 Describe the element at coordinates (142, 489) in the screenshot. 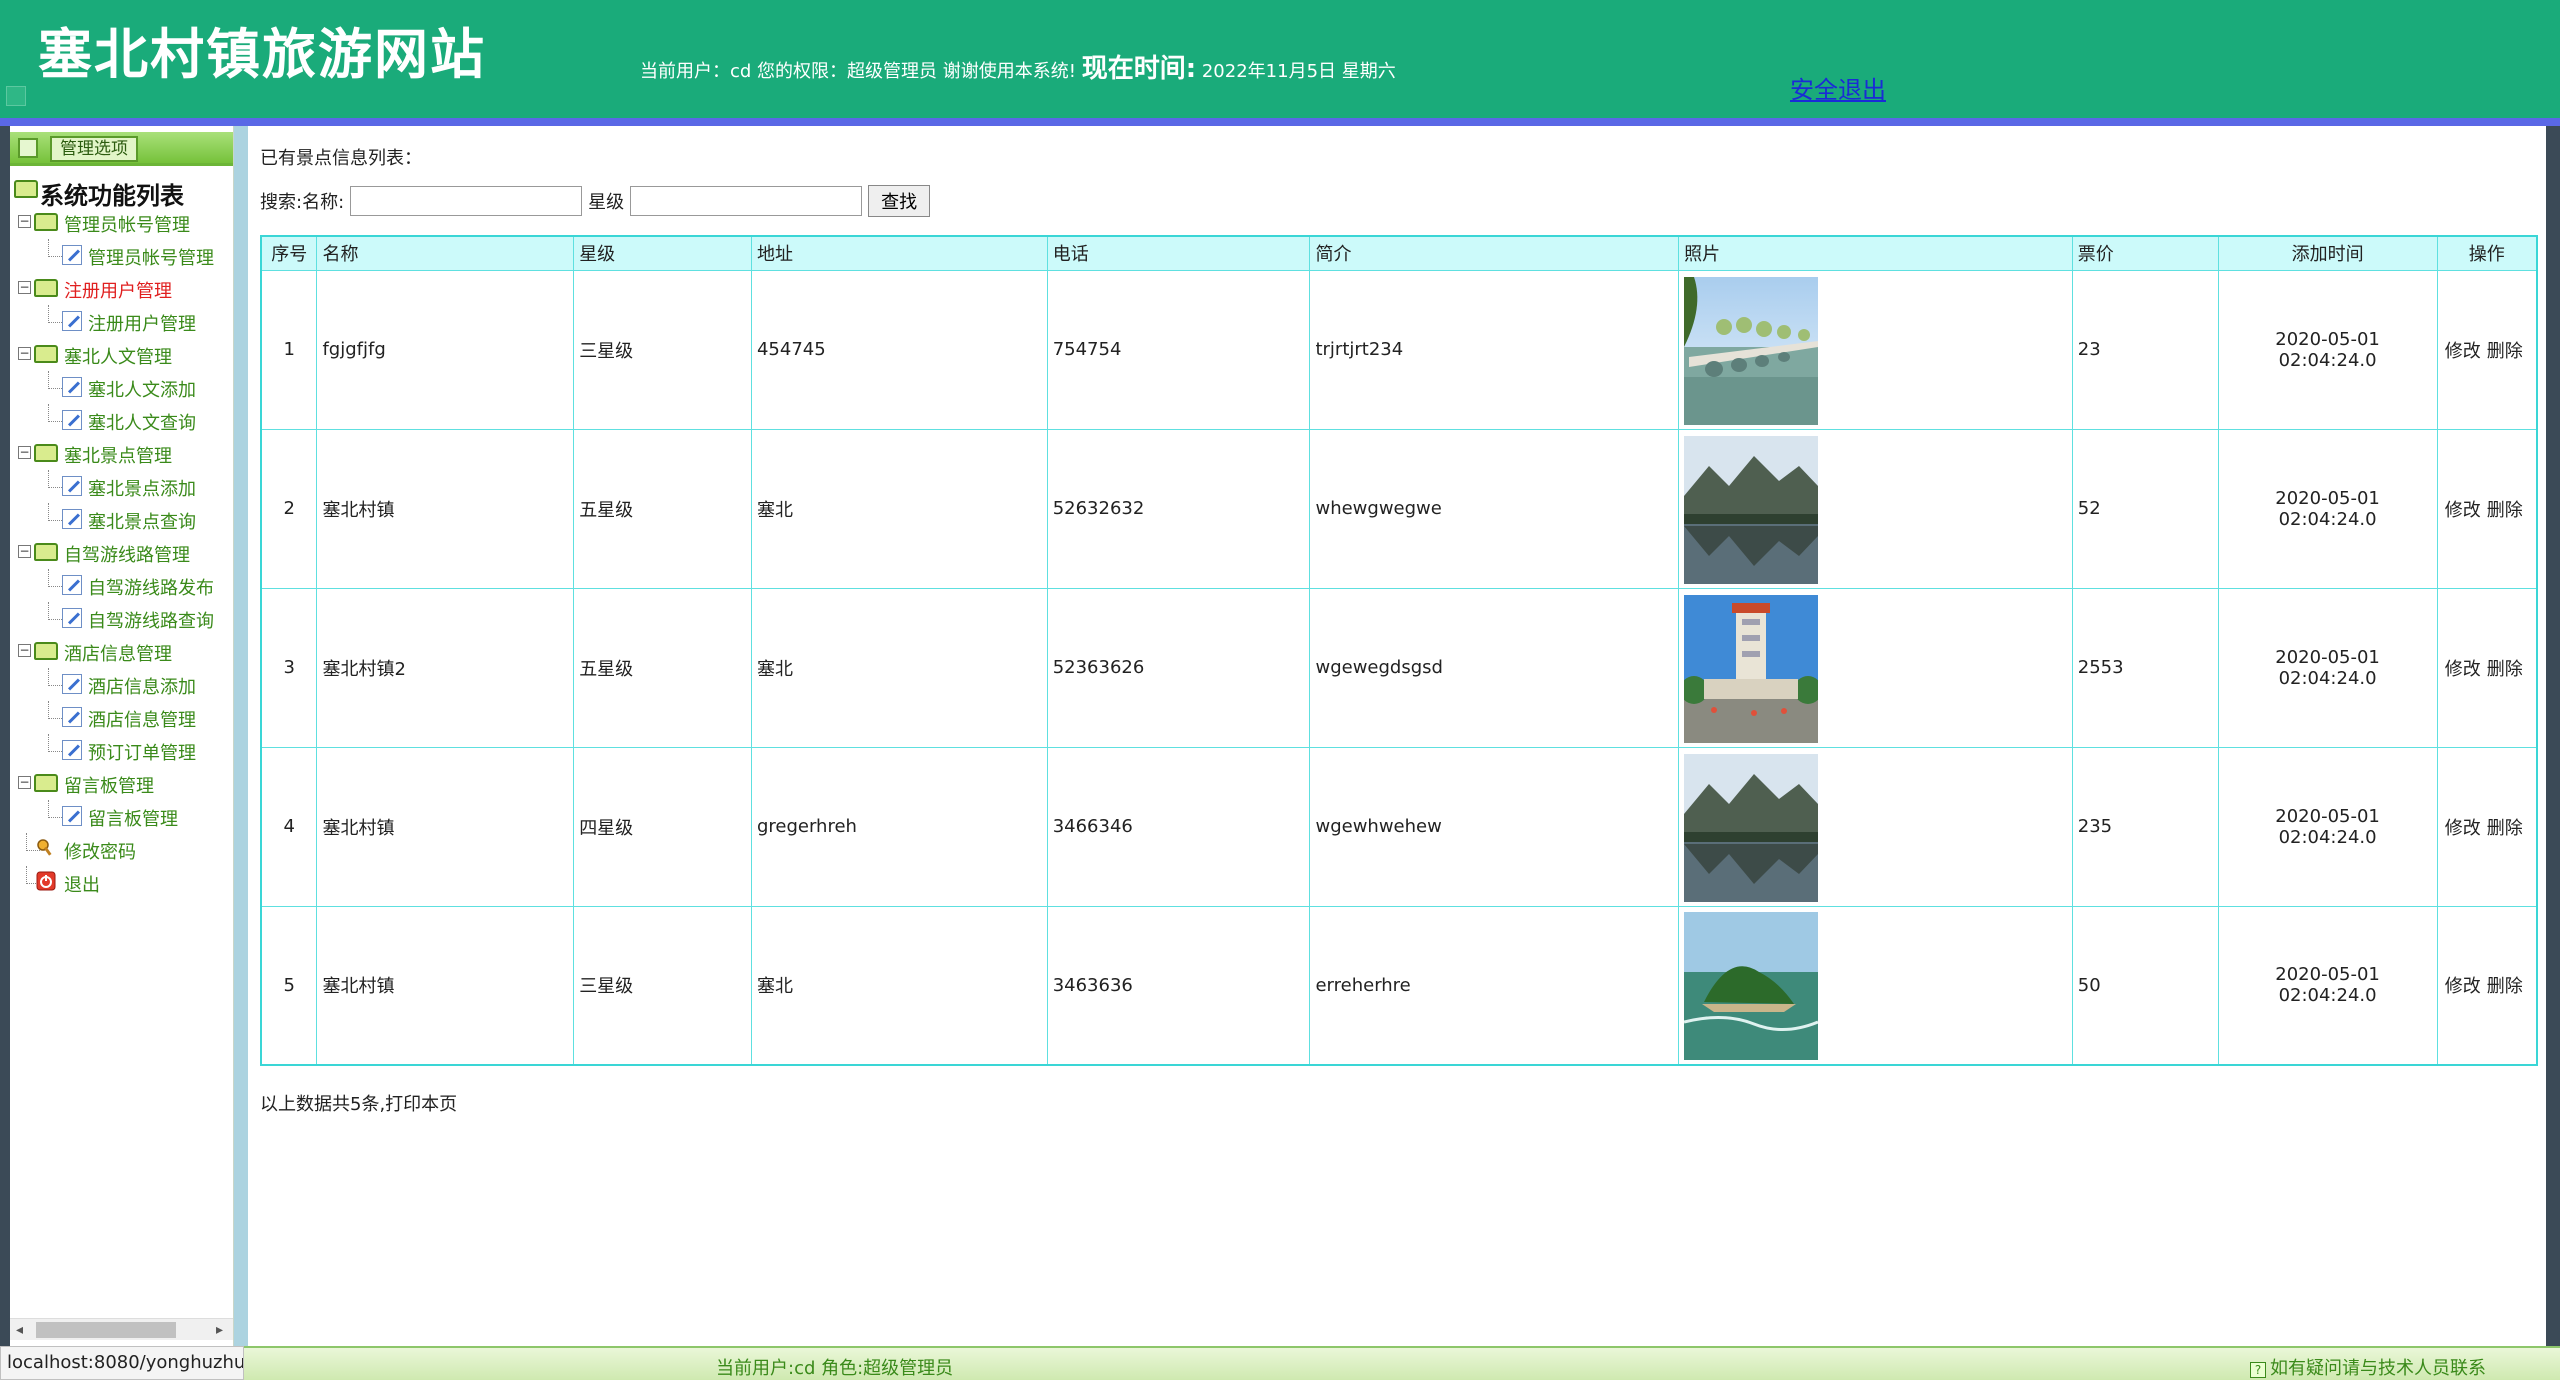

I see `sidebar-item-label: 塞北景点添加` at that location.